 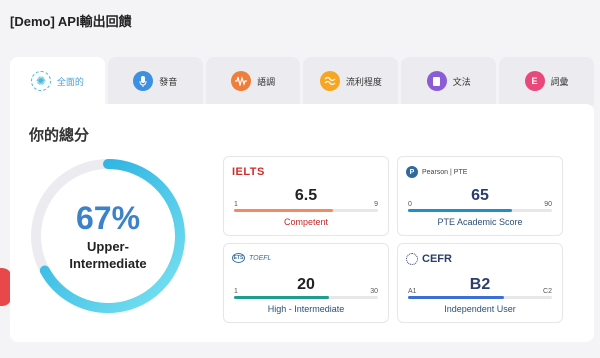 I want to click on toefl-band: High - Intermediate, so click(x=306, y=309).